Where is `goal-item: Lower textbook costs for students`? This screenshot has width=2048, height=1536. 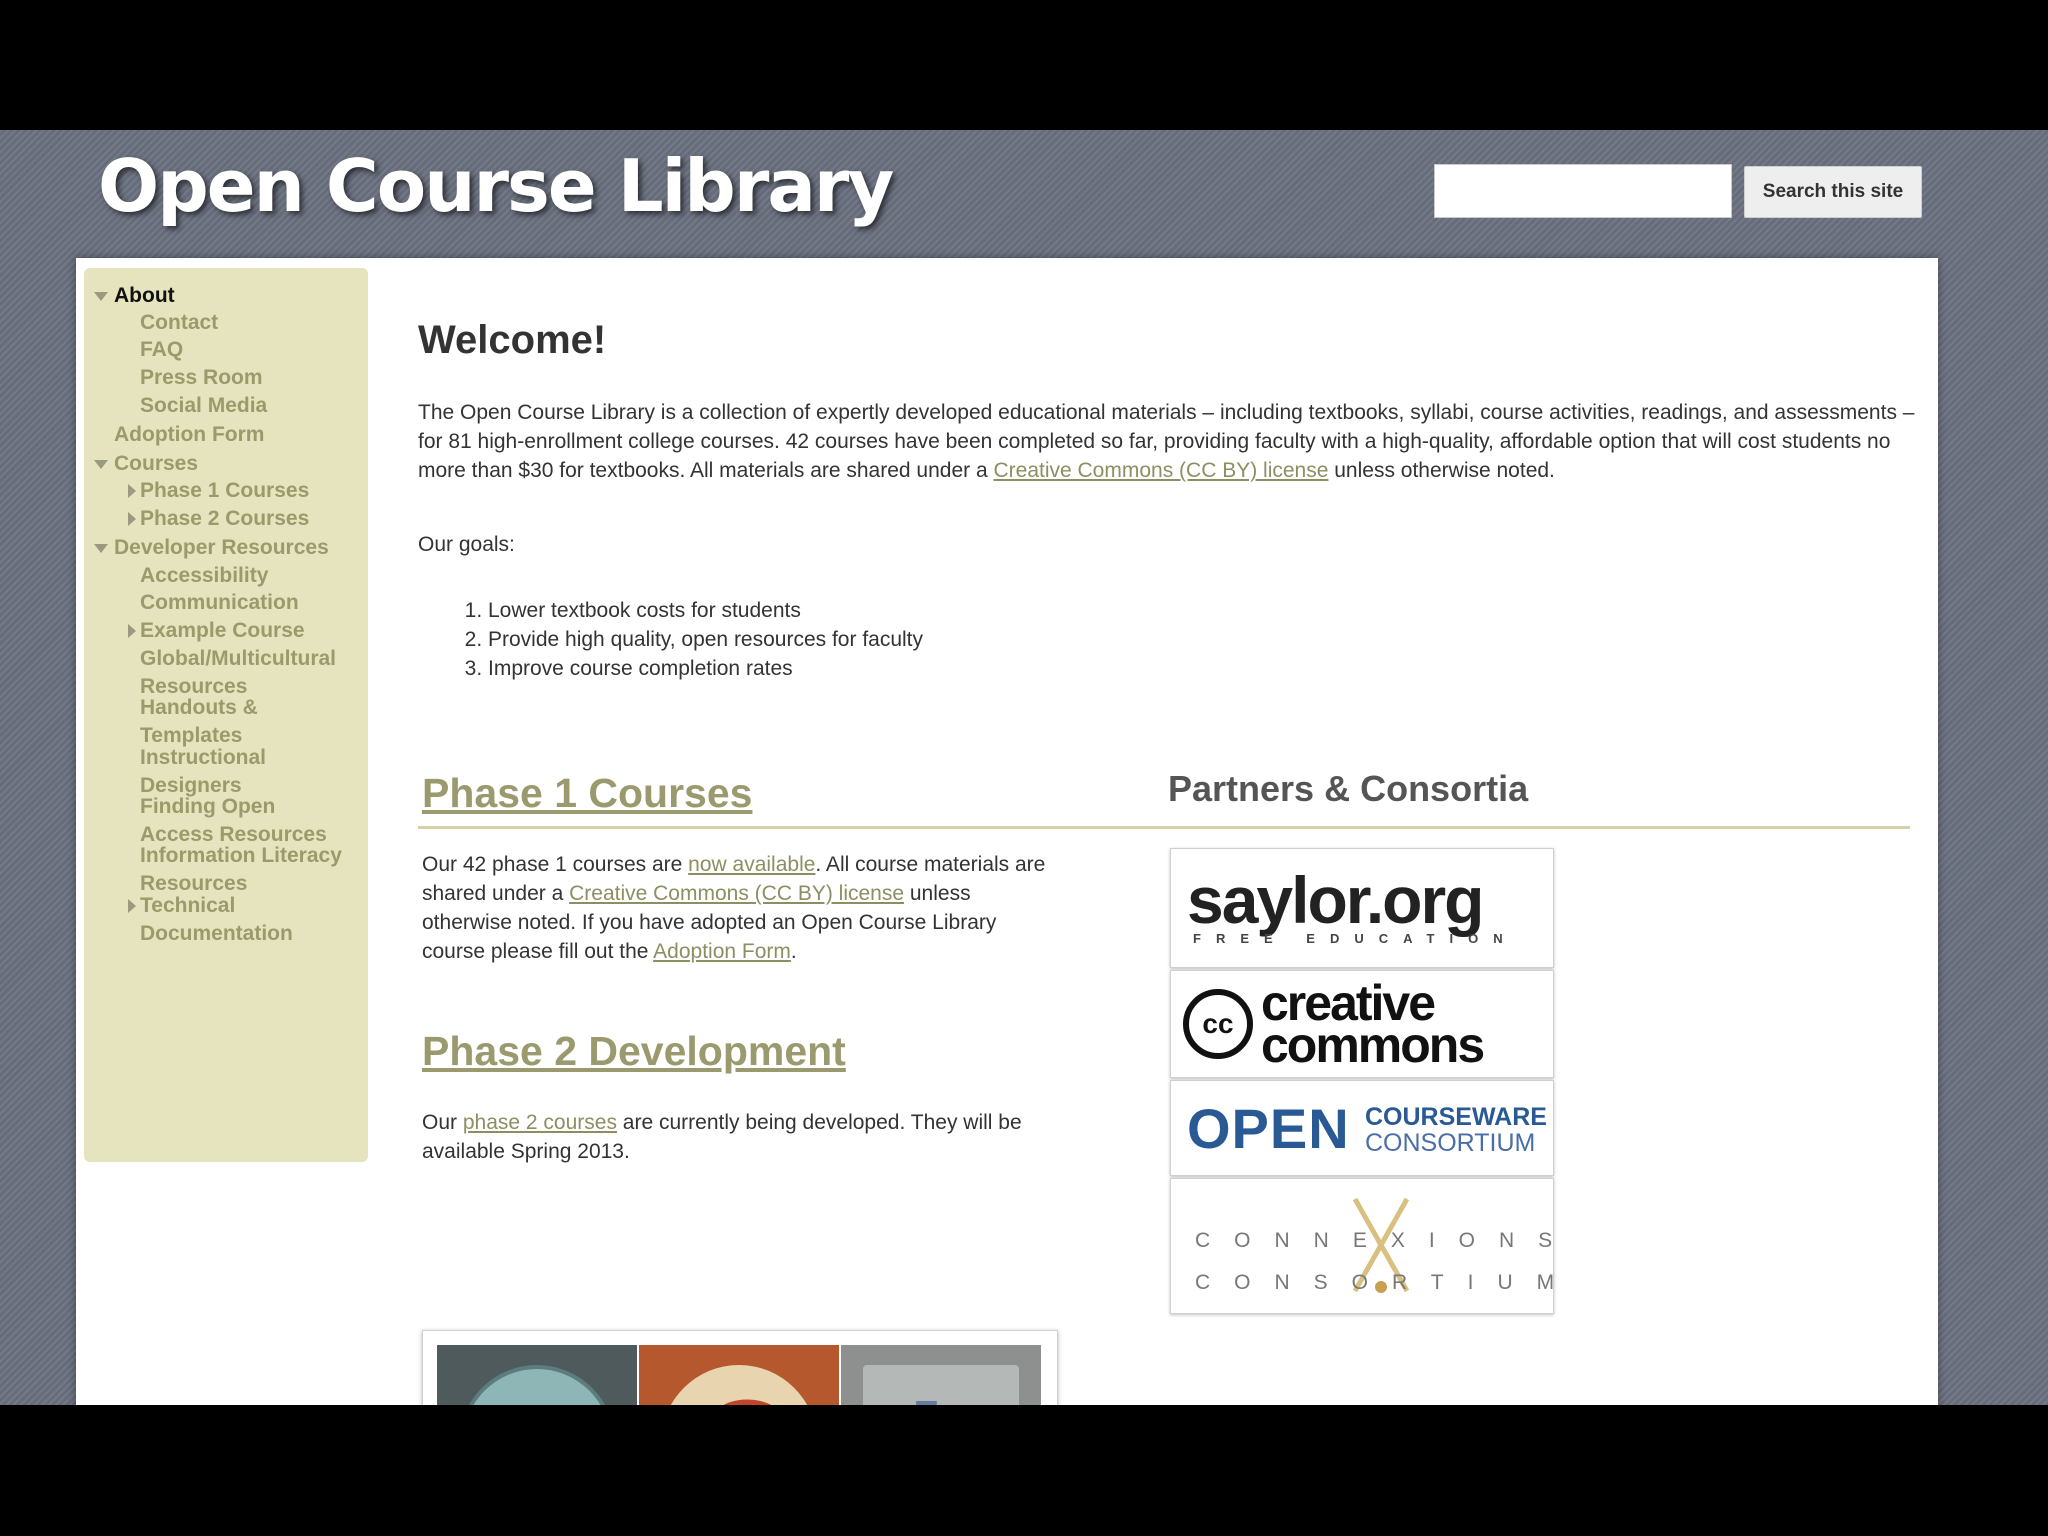 goal-item: Lower textbook costs for students is located at coordinates (705, 610).